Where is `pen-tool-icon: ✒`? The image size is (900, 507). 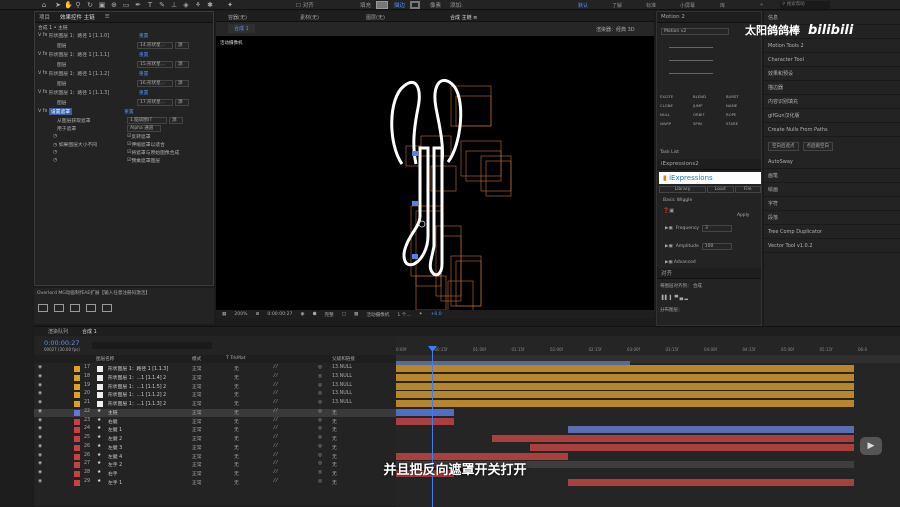 pen-tool-icon: ✒ is located at coordinates (138, 5).